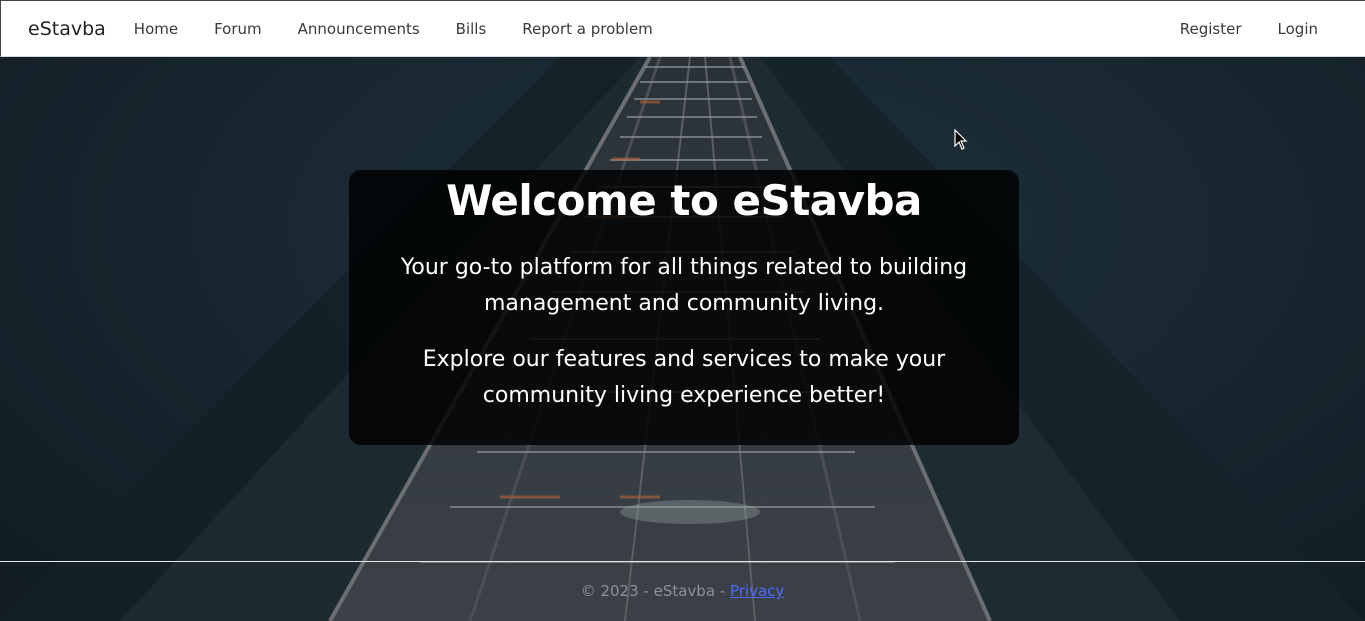  I want to click on footer-copyright: © 2023 - eStavba -, so click(655, 591).